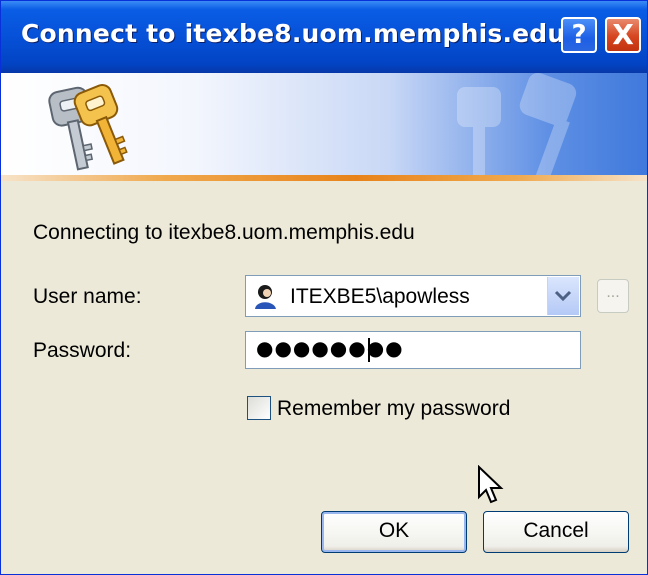 The image size is (648, 575). I want to click on banner-accent-line, so click(324, 178).